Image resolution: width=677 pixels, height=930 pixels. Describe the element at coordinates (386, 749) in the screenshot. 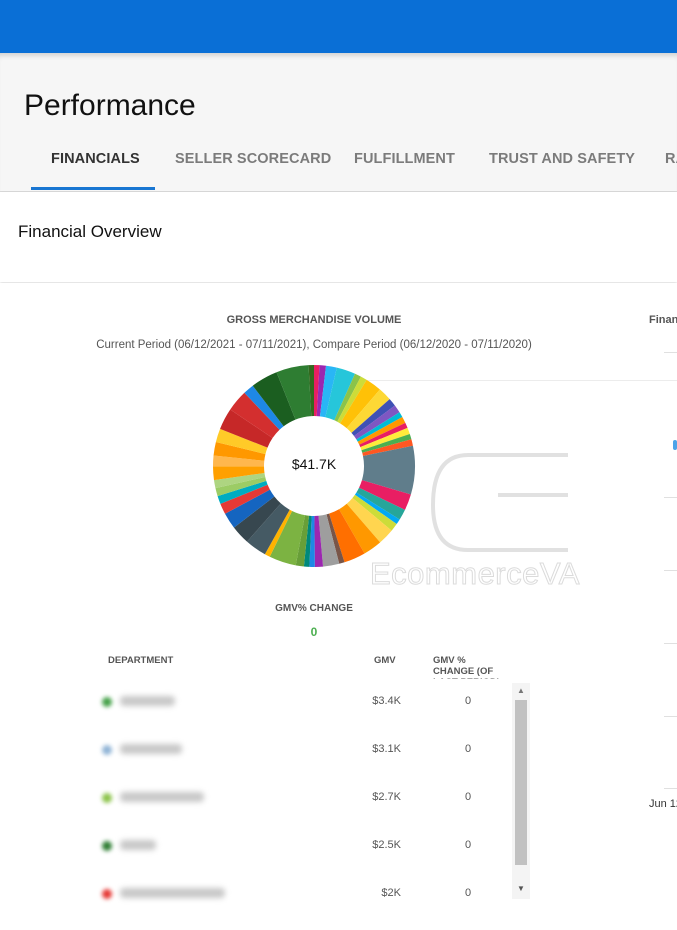

I see `gmv-cell: $3.1K` at that location.